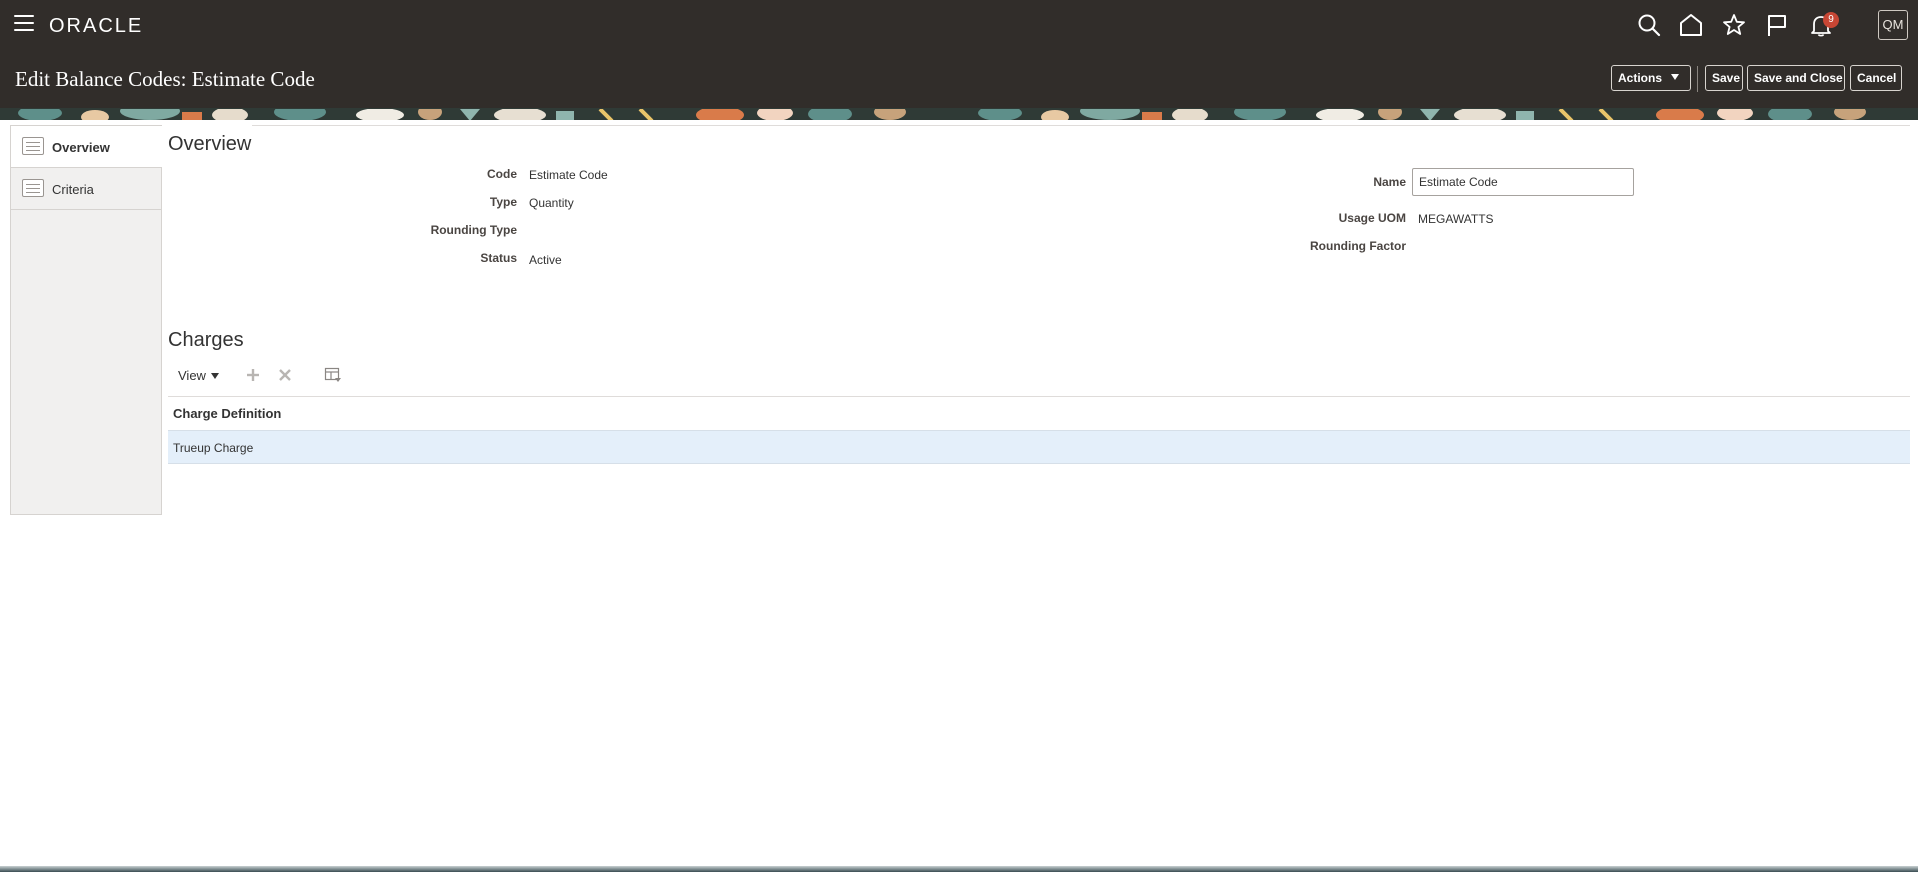  What do you see at coordinates (1796, 78) in the screenshot?
I see `save-and-close-button: Save and Close` at bounding box center [1796, 78].